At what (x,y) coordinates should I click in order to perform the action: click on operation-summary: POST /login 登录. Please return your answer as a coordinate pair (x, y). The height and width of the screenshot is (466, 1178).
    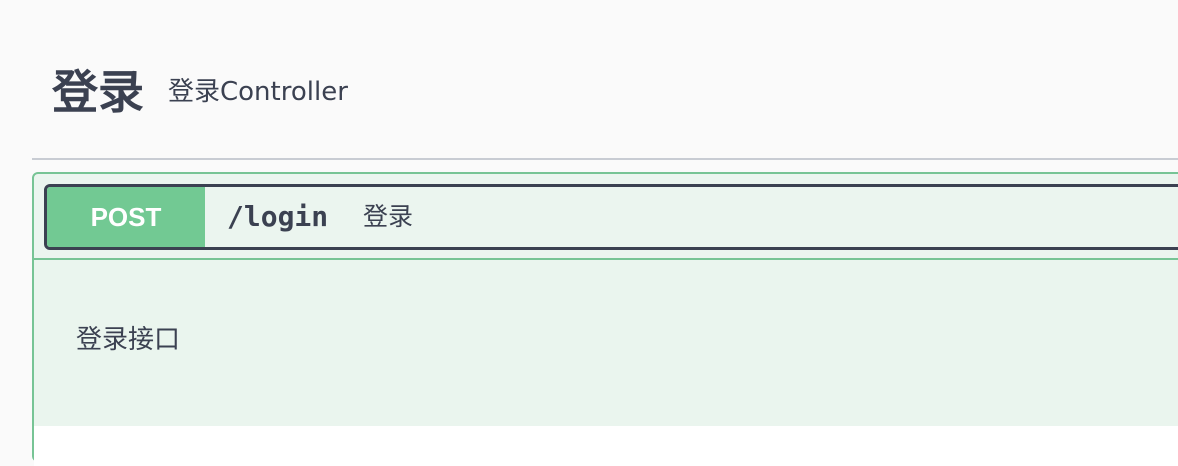
    Looking at the image, I should click on (611, 217).